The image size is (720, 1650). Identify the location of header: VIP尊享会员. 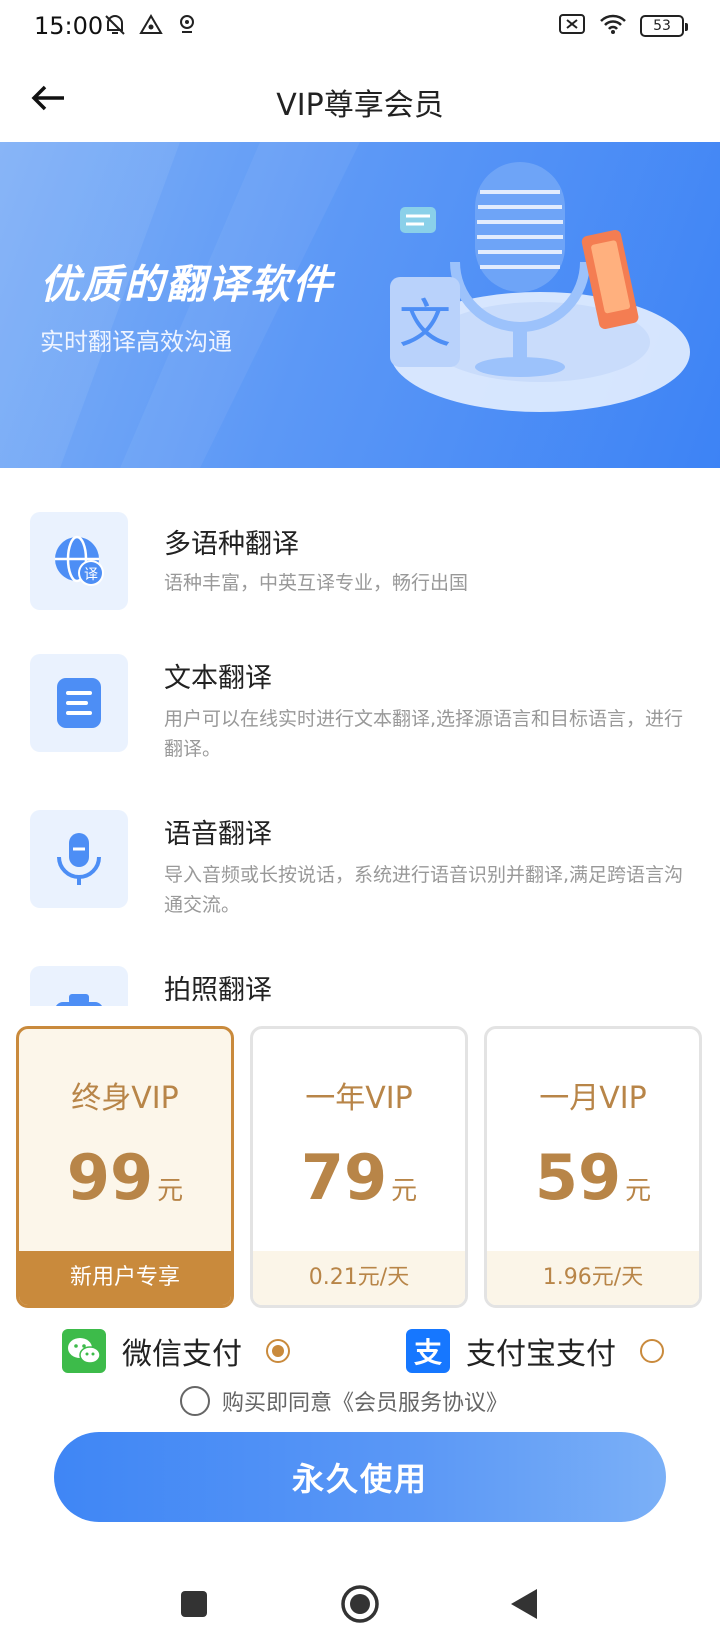
(360, 98).